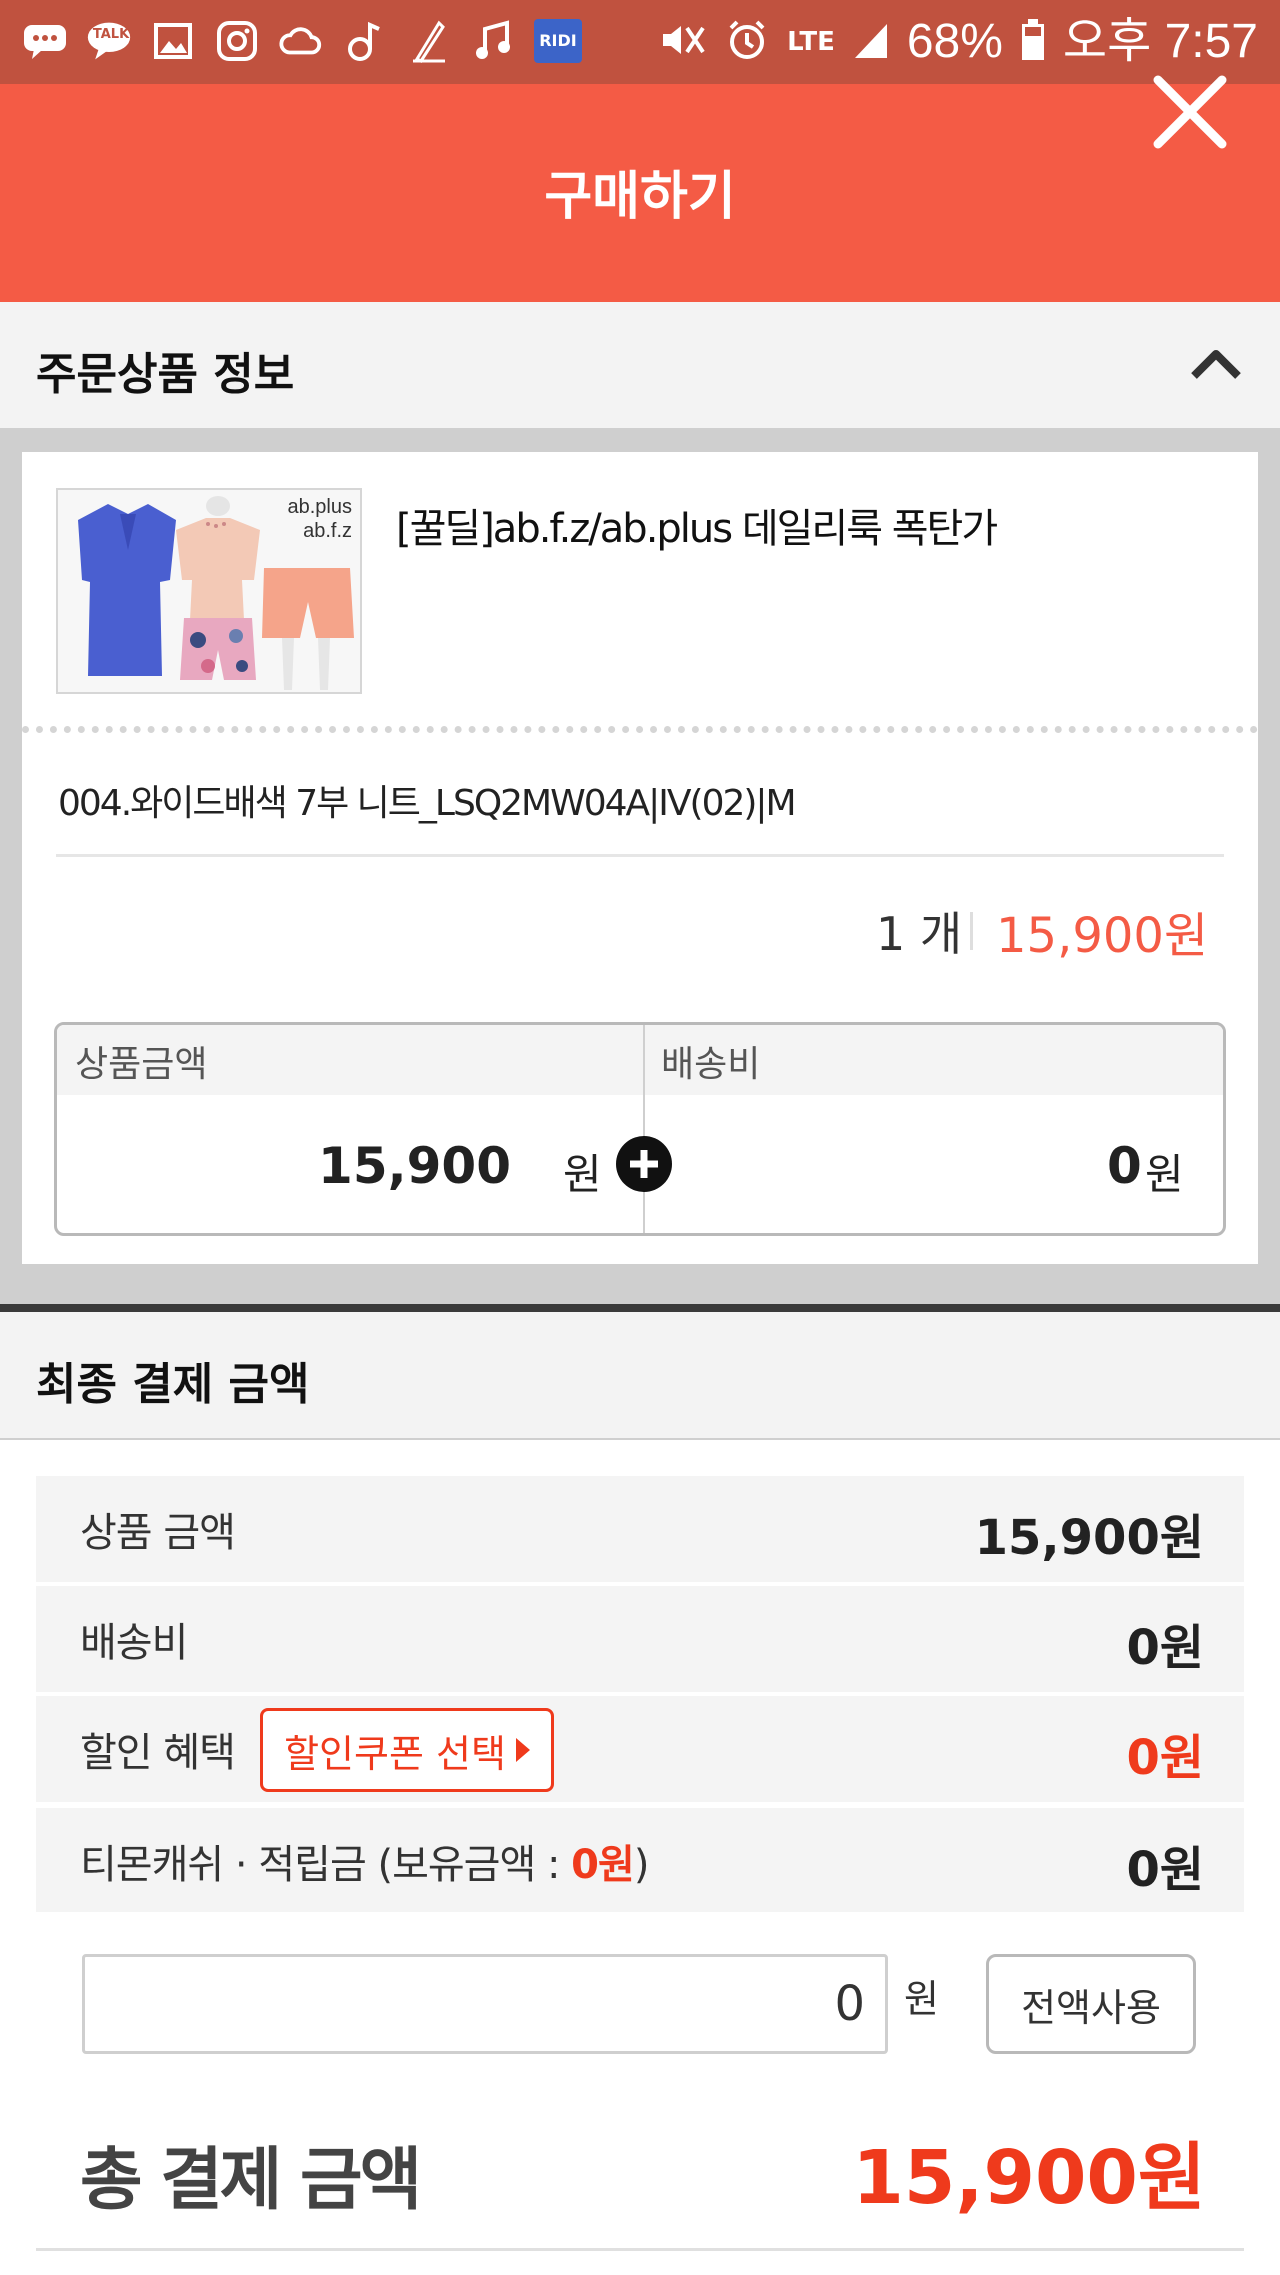 Image resolution: width=1280 pixels, height=2275 pixels. I want to click on network-label: LTE, so click(811, 42).